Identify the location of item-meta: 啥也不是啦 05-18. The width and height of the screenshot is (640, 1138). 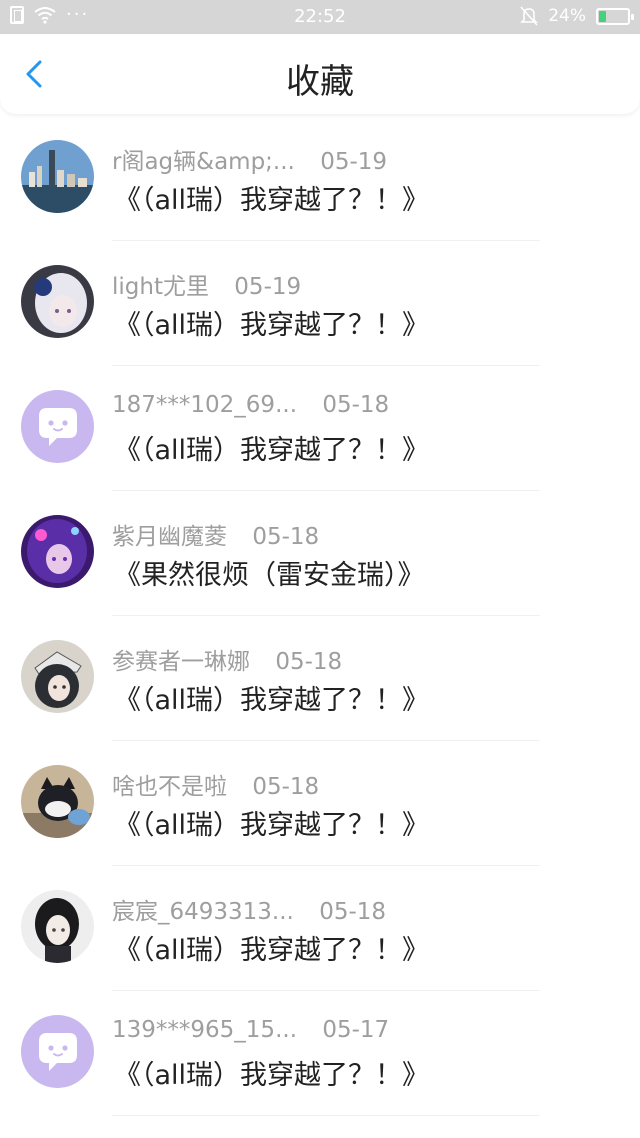
(215, 784).